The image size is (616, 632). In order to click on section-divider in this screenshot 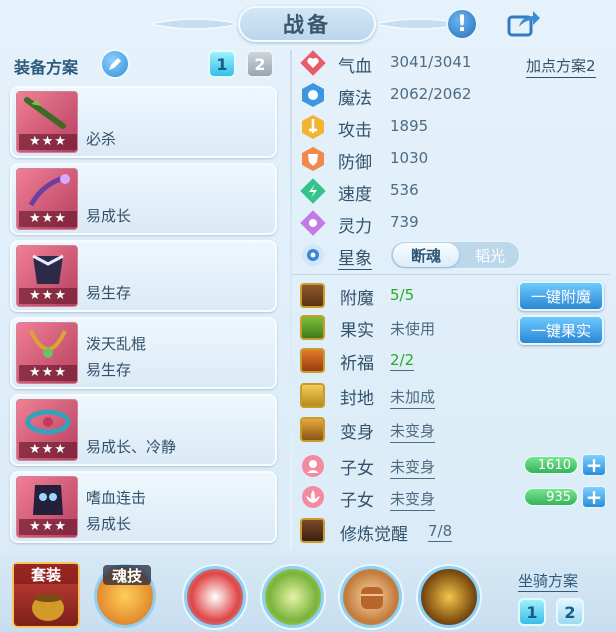, I will do `click(451, 274)`.